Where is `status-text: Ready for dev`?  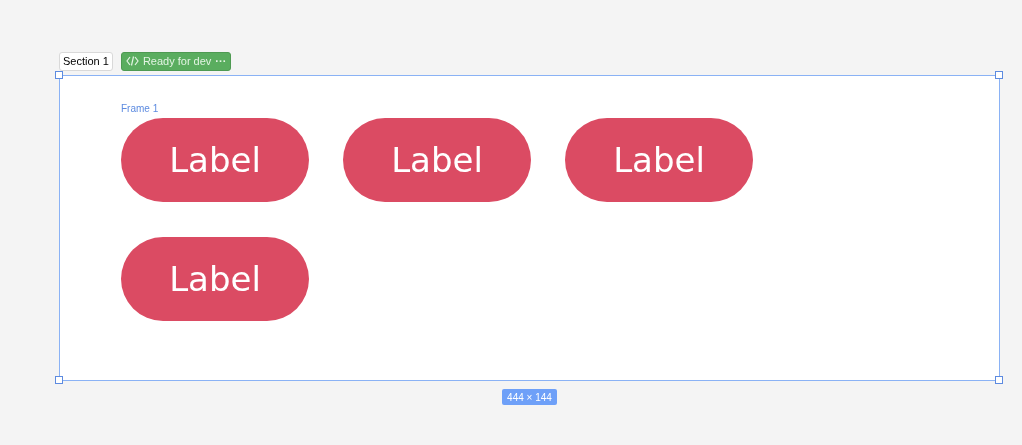
status-text: Ready for dev is located at coordinates (177, 61).